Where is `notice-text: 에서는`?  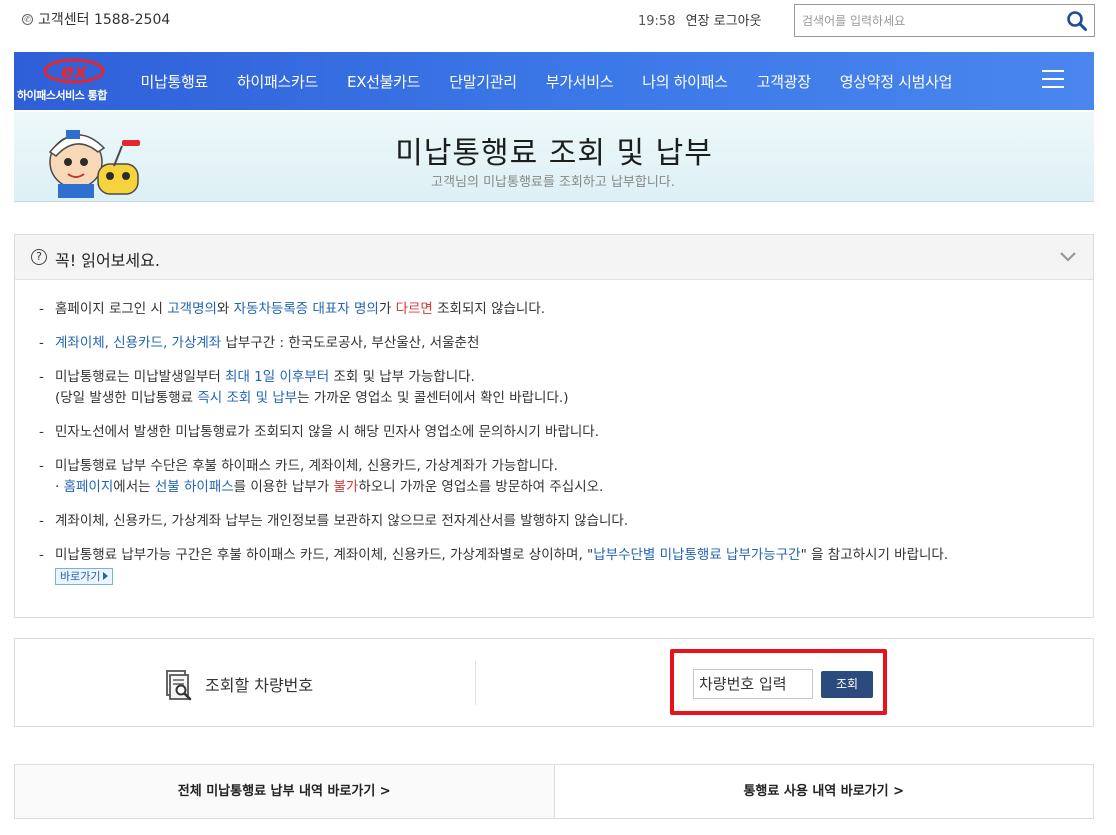
notice-text: 에서는 is located at coordinates (134, 487).